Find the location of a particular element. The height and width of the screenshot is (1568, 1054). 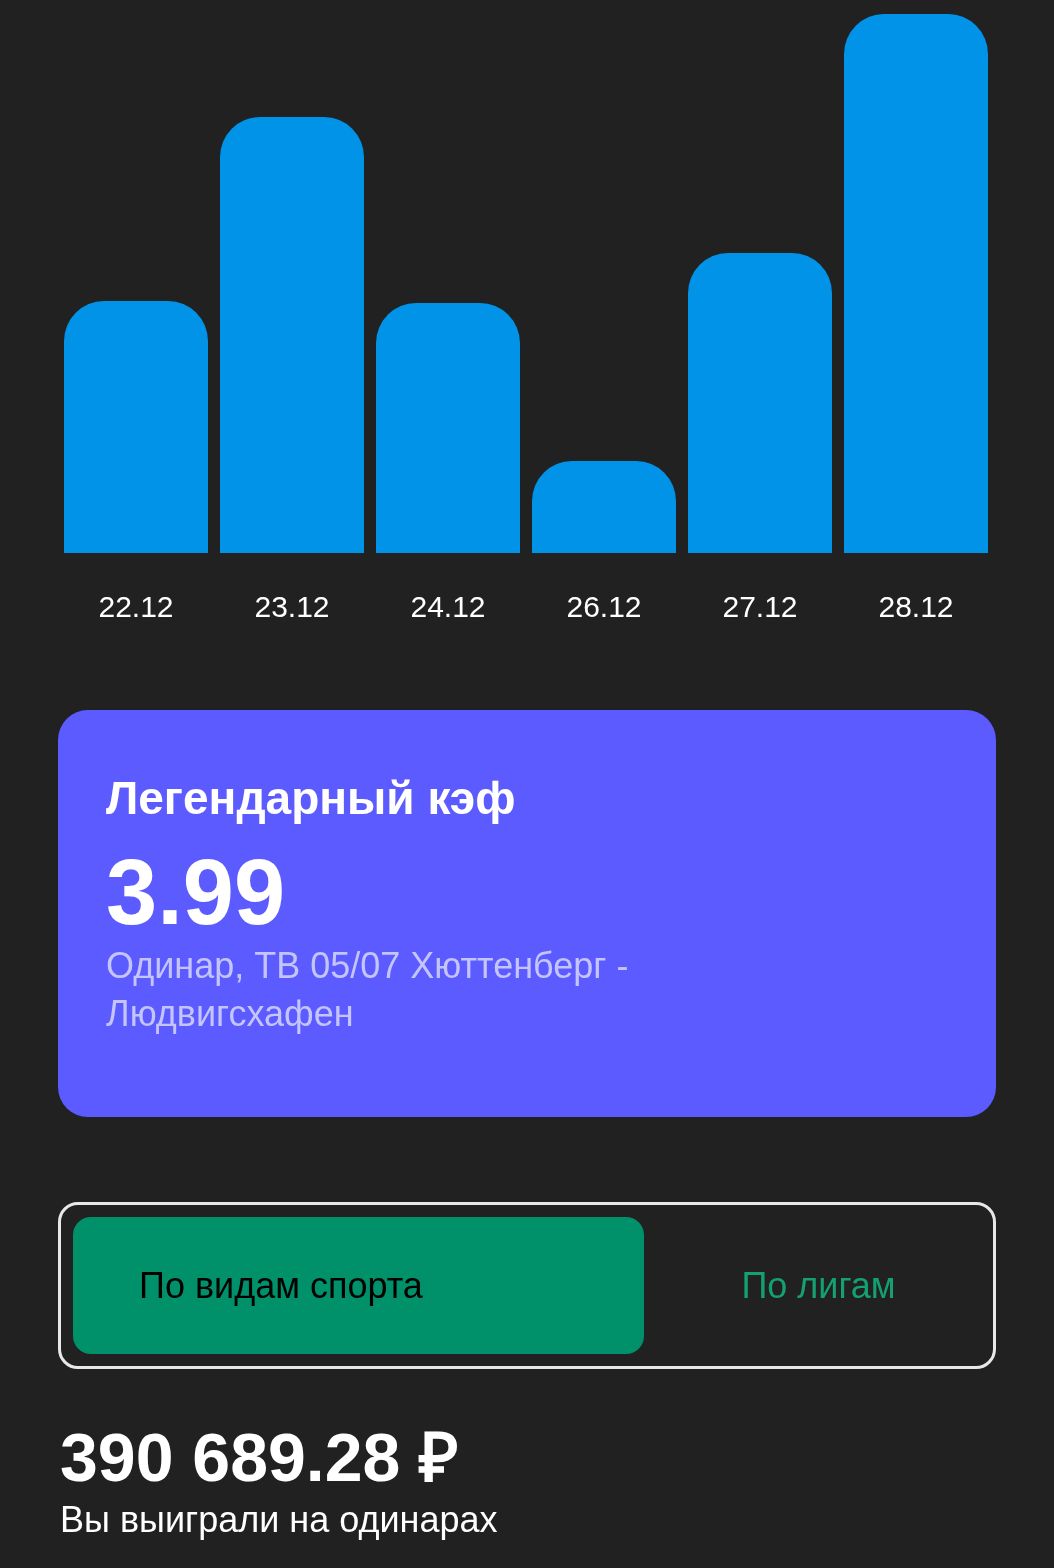

bar-label: 23.12 is located at coordinates (292, 607).